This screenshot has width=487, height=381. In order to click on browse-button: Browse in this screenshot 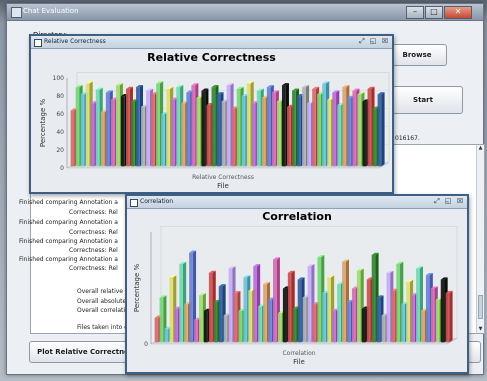, I will do `click(417, 55)`.